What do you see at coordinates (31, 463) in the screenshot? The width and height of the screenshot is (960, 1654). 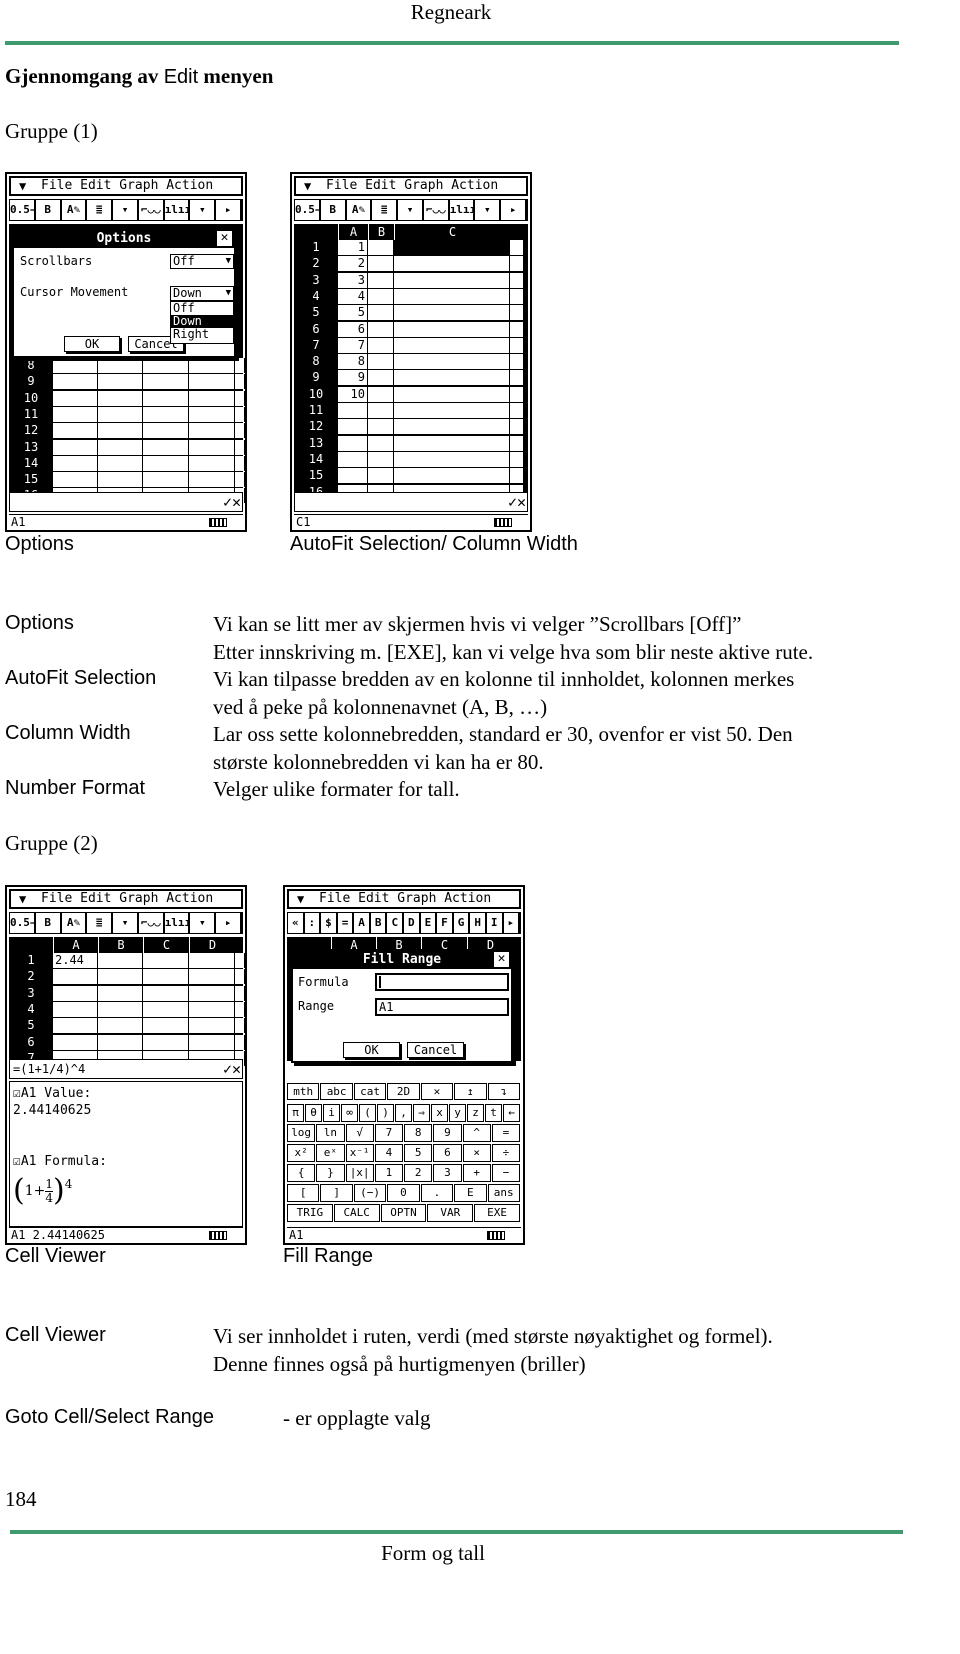 I see `row-header: 14` at bounding box center [31, 463].